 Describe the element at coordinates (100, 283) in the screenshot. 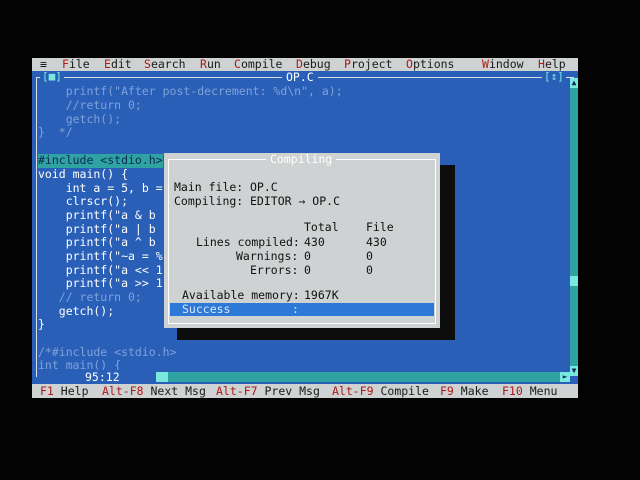

I see `code-line: printf("a >> 1` at that location.